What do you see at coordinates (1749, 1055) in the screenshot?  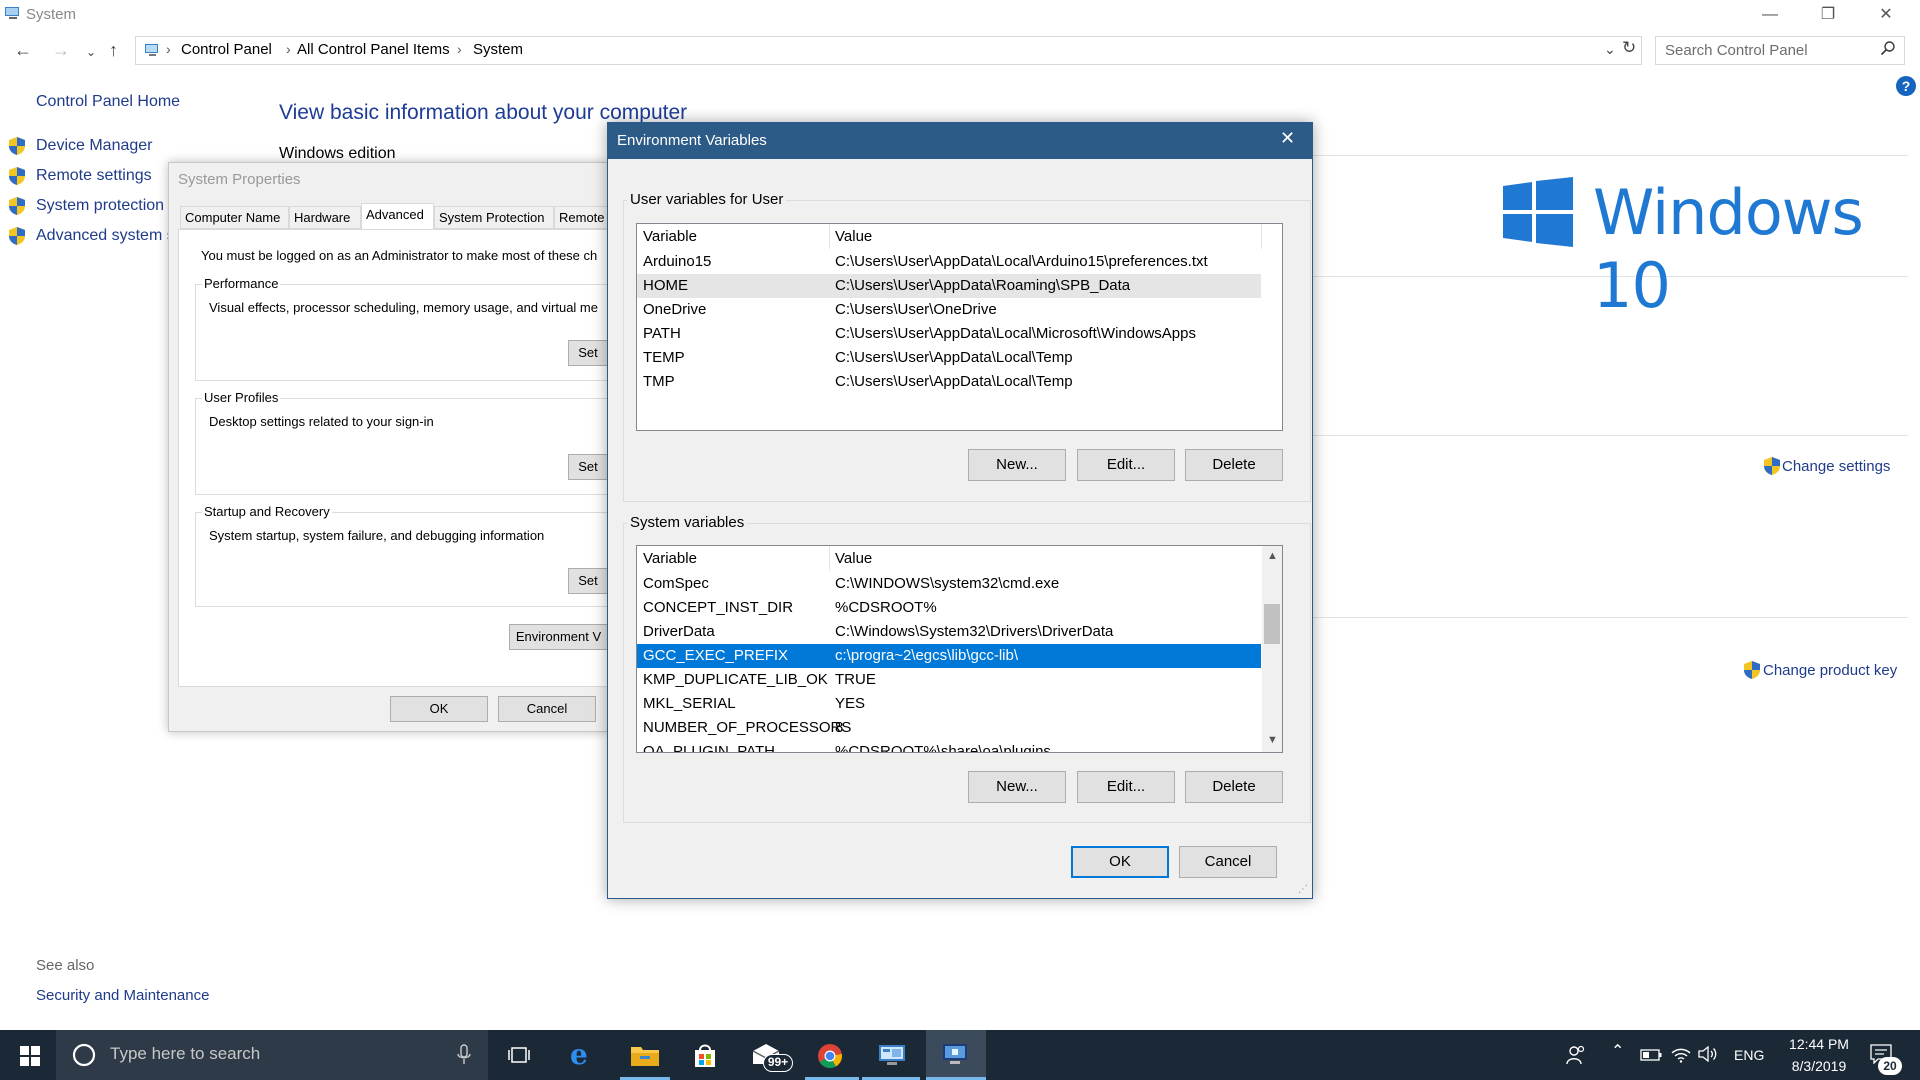 I see `language-indicator: ENG` at bounding box center [1749, 1055].